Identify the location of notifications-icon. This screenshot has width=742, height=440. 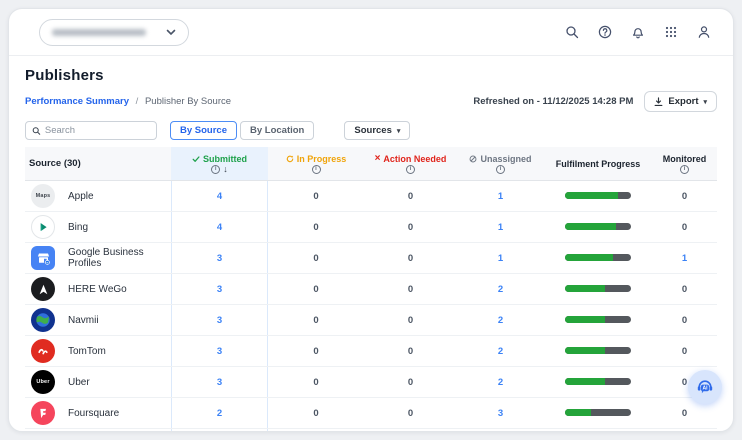
(638, 32).